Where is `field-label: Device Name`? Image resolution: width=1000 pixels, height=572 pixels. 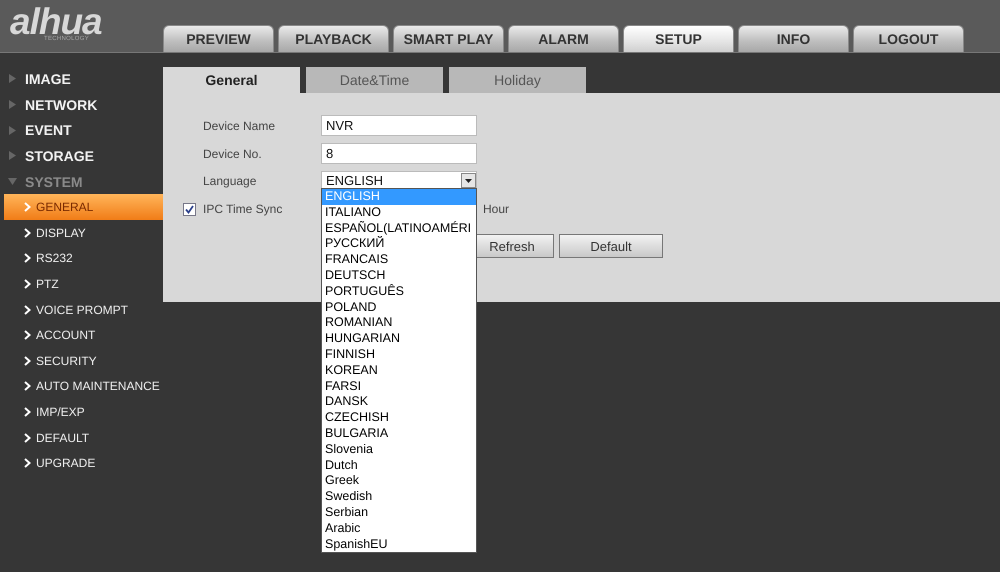 field-label: Device Name is located at coordinates (239, 126).